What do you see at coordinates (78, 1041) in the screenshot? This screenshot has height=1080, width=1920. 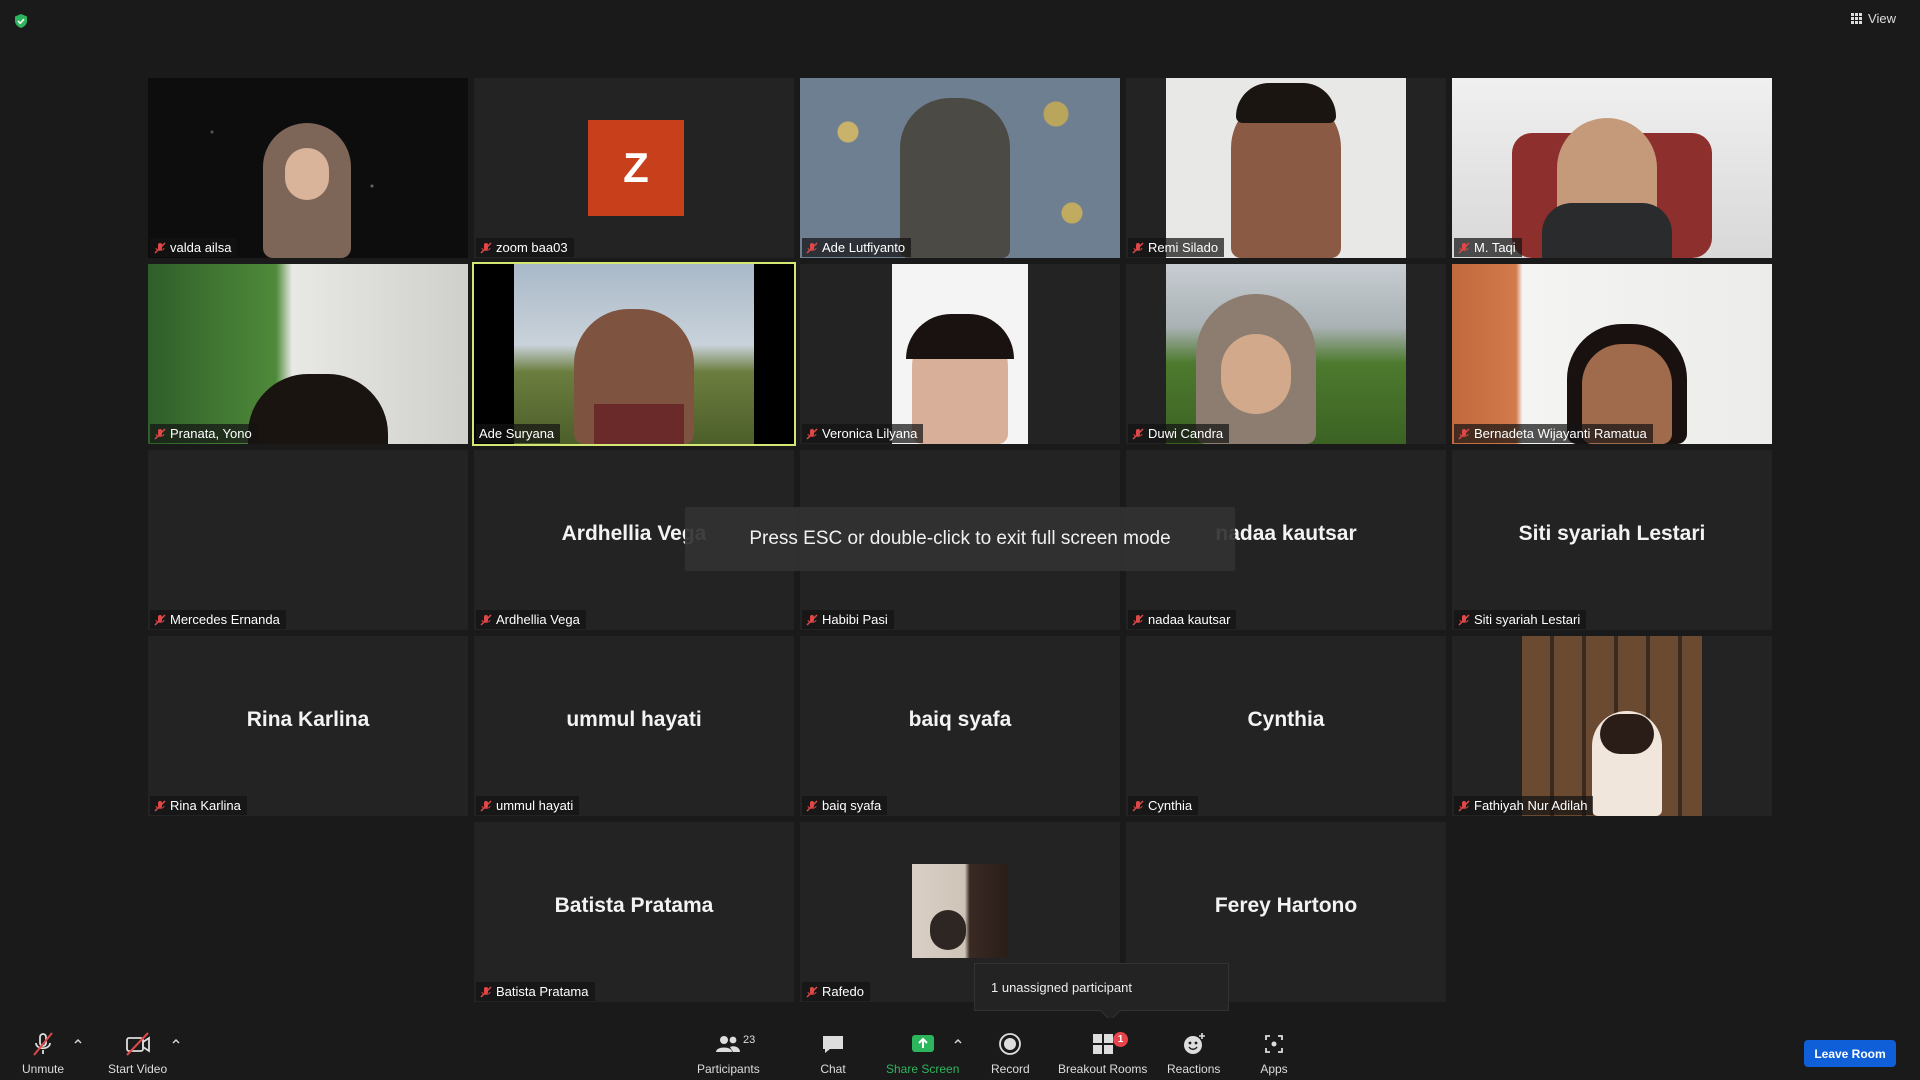 I see `audio-options-chevron-icon` at bounding box center [78, 1041].